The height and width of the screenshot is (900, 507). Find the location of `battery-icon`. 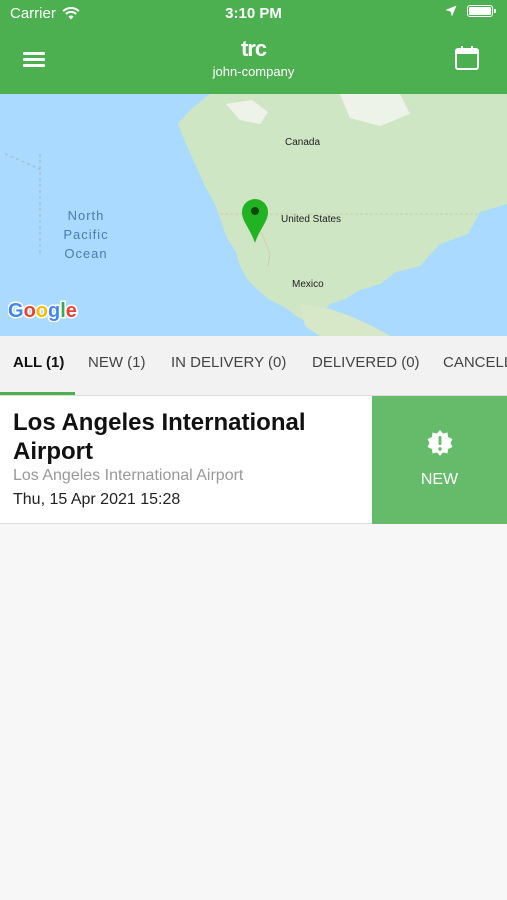

battery-icon is located at coordinates (481, 11).